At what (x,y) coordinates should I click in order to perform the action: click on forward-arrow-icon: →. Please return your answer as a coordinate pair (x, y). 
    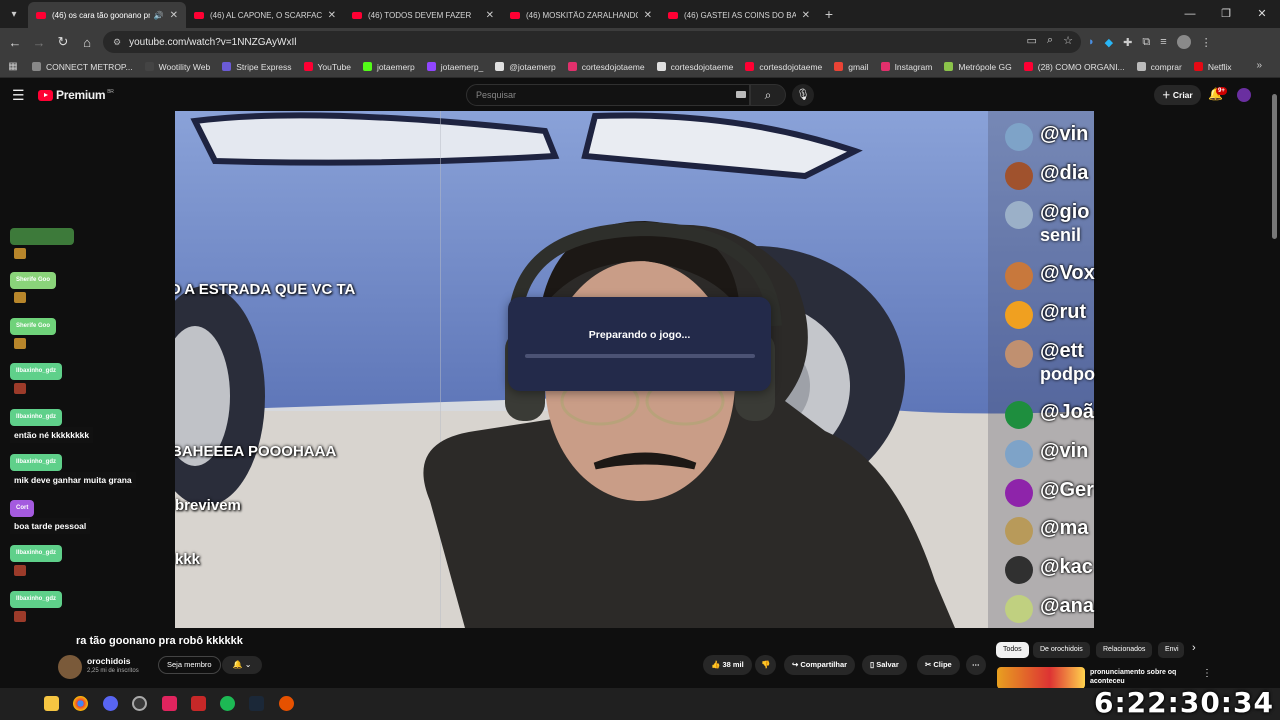
    Looking at the image, I should click on (39, 42).